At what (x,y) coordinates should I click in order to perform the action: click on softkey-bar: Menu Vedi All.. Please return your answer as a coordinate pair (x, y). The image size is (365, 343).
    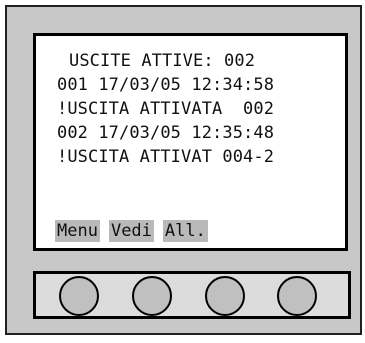
    Looking at the image, I should click on (131, 231).